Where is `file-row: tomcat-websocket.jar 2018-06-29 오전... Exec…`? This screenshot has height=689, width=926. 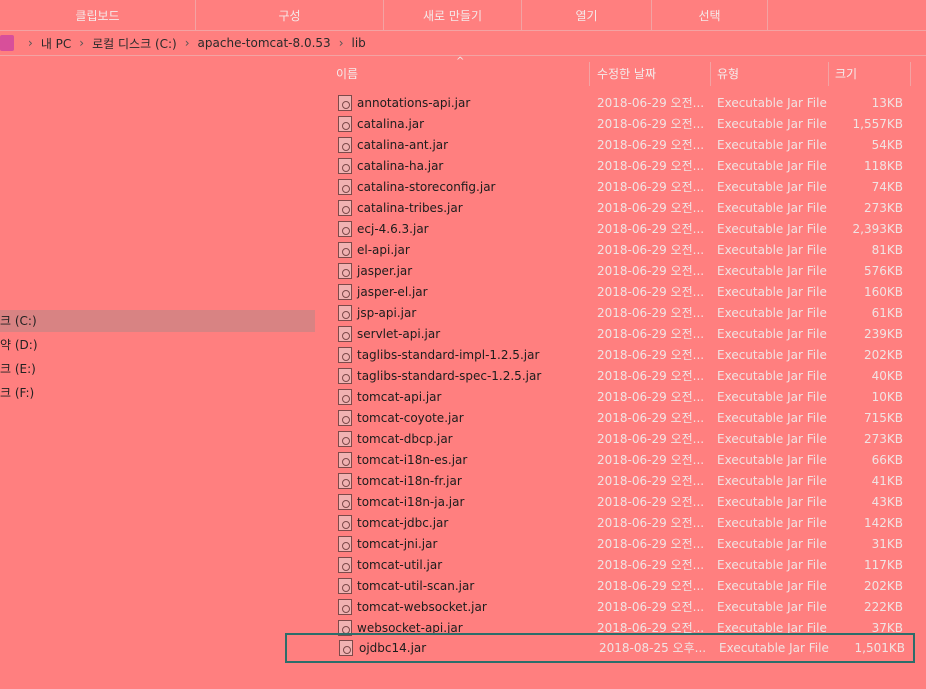 file-row: tomcat-websocket.jar 2018-06-29 오전... Exec… is located at coordinates (620, 607).